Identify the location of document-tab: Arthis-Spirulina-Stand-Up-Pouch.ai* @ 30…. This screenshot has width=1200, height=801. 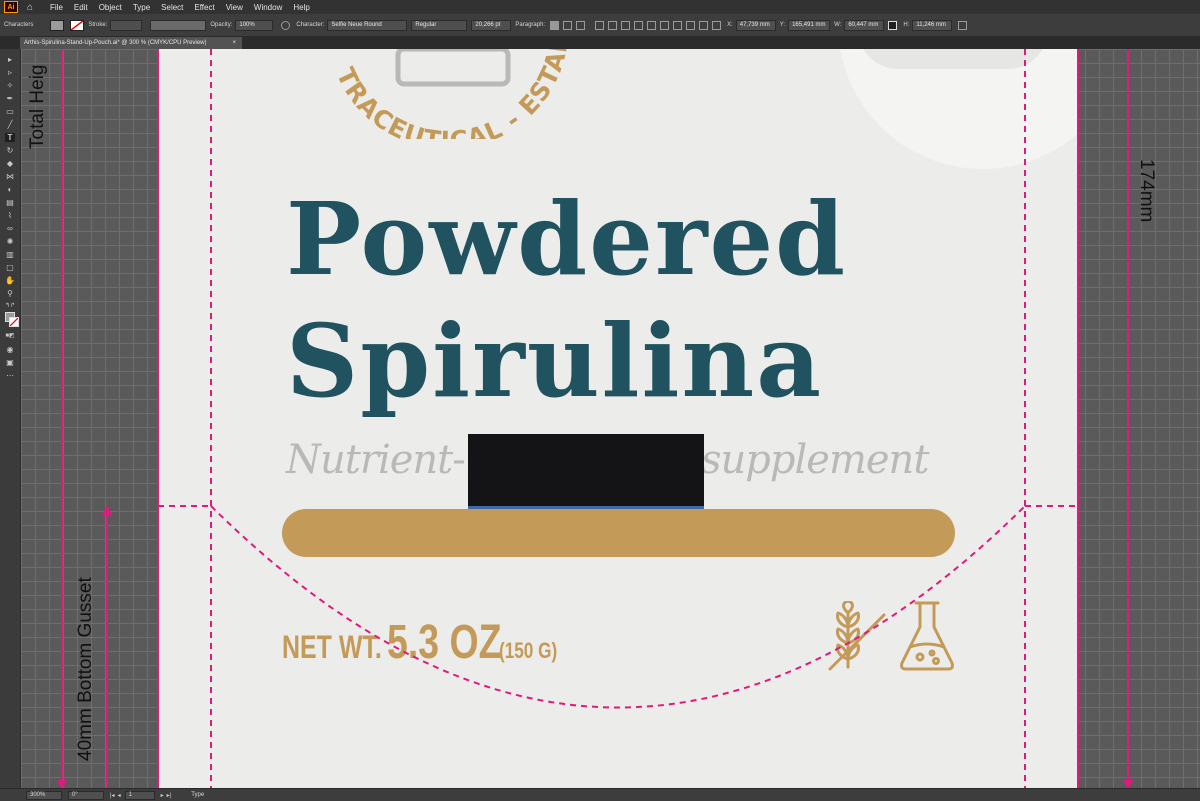
(131, 43).